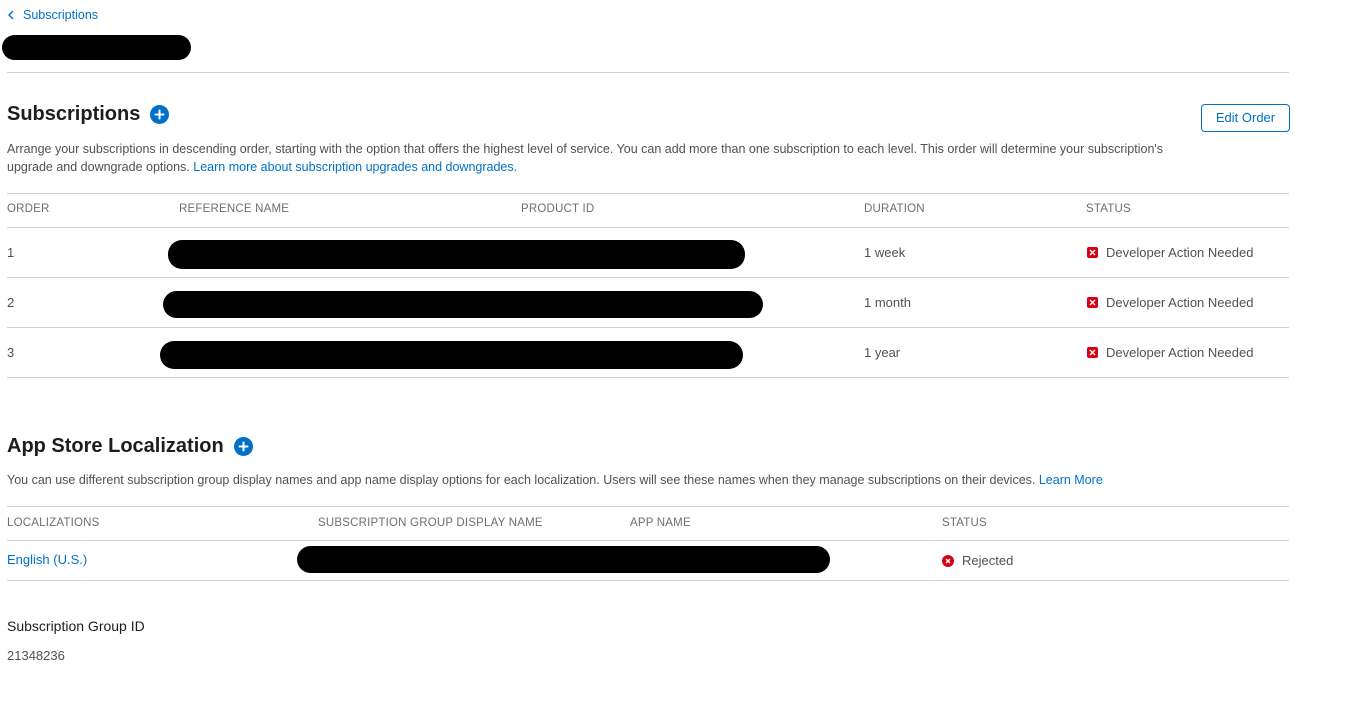 The height and width of the screenshot is (727, 1352). What do you see at coordinates (558, 209) in the screenshot?
I see `col-header-product-id: PRODUCT ID` at bounding box center [558, 209].